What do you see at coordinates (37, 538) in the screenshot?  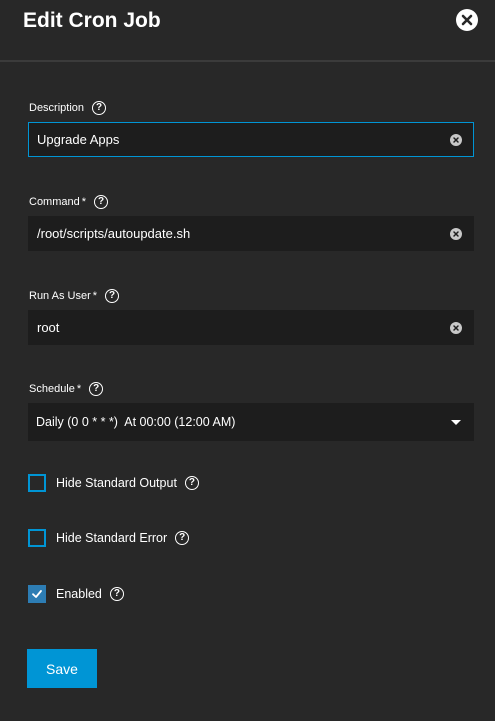 I see `hide-stderr-checkbox` at bounding box center [37, 538].